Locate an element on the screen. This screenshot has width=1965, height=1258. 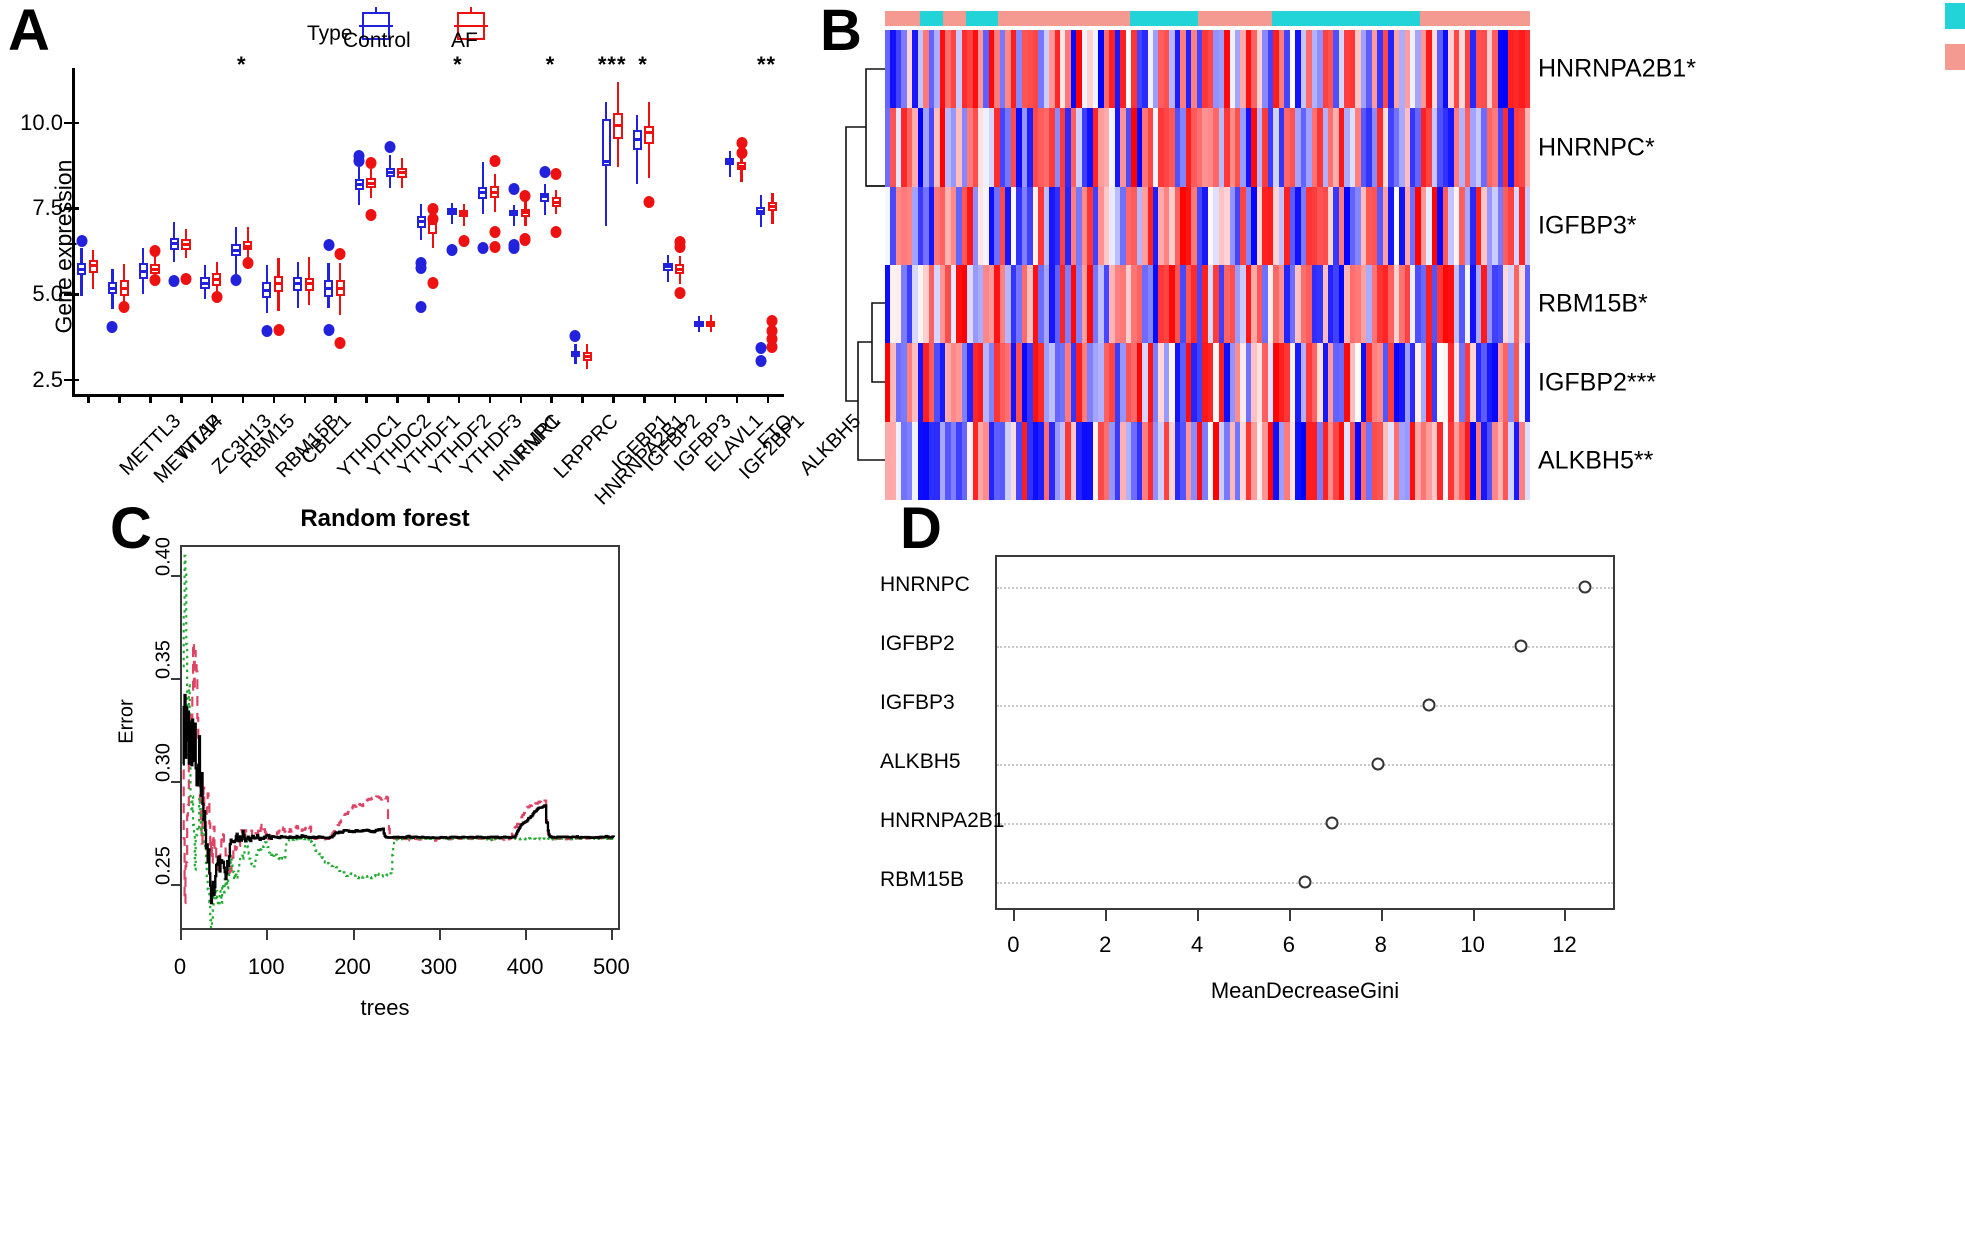
panel-a-significance-marker: *** is located at coordinates (612, 64).